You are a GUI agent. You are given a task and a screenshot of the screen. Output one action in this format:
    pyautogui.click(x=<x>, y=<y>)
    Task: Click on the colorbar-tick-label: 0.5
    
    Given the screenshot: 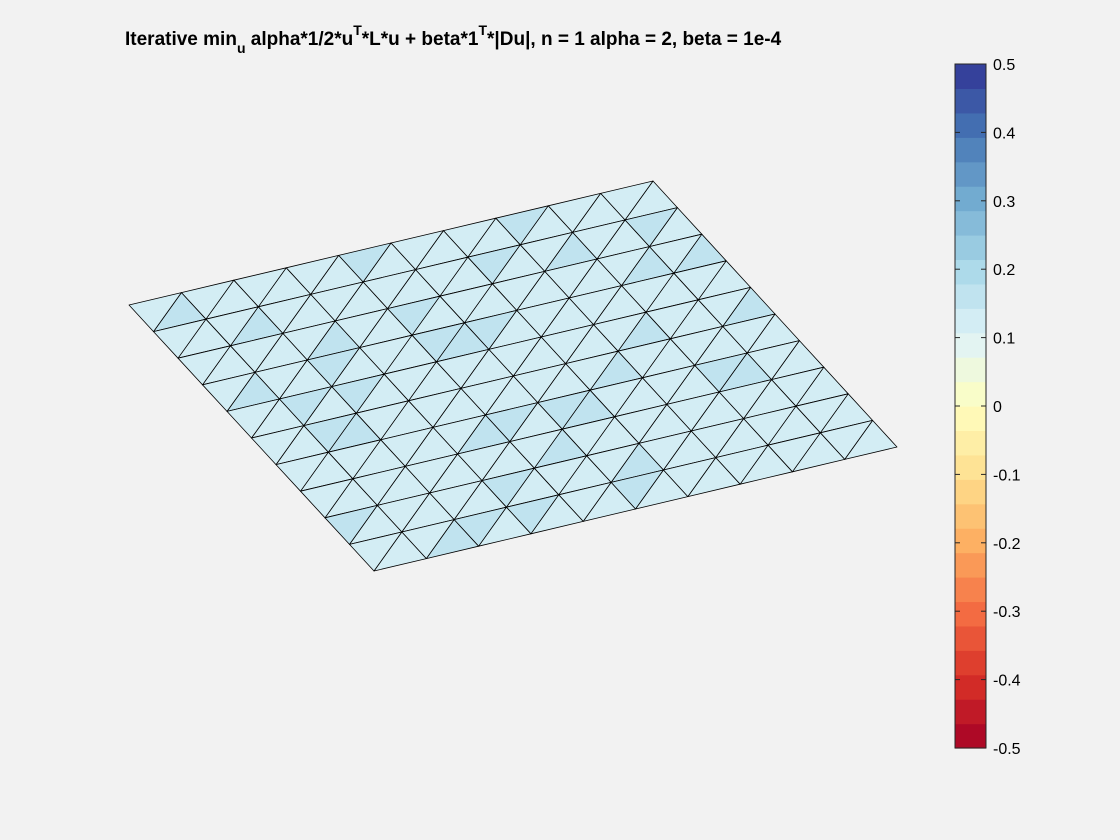 What is the action you would take?
    pyautogui.click(x=1004, y=65)
    